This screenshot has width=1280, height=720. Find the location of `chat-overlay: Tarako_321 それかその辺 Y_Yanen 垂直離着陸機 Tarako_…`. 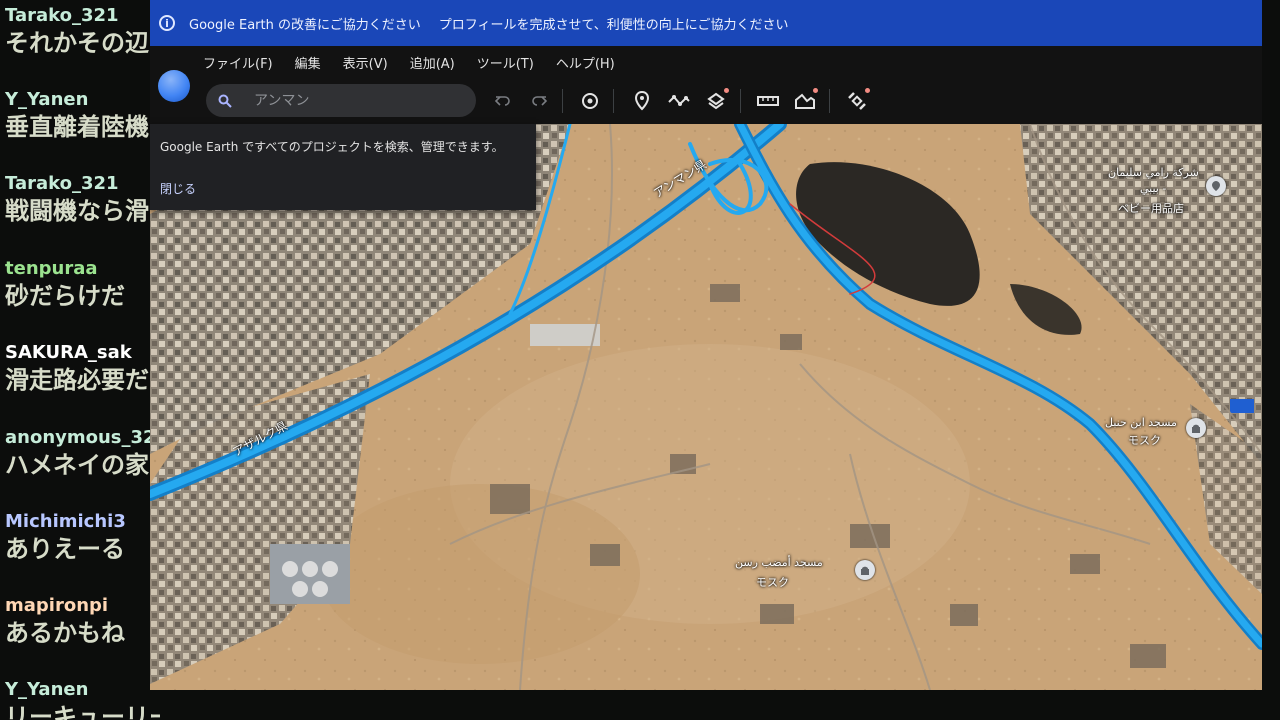

chat-overlay: Tarako_321 それかその辺 Y_Yanen 垂直離着陸機 Tarako_… is located at coordinates (80, 360).